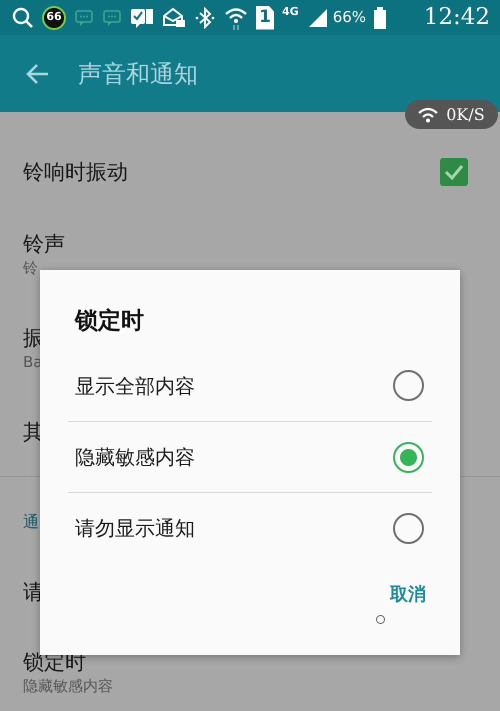 The image size is (500, 711). I want to click on setting-title: 铃响时振动, so click(75, 172).